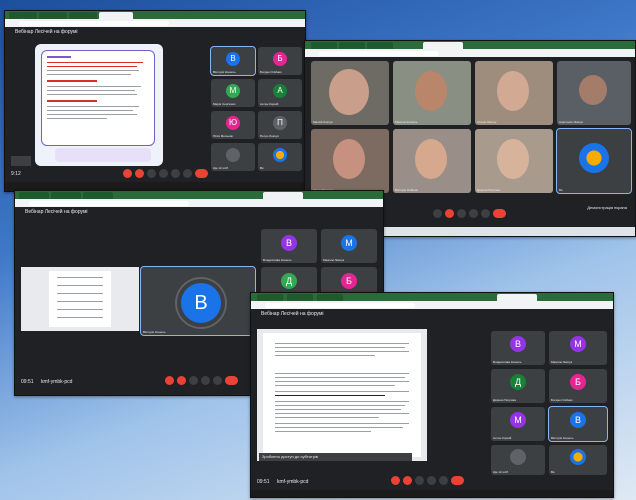 The width and height of the screenshot is (636, 500). I want to click on participant-tile: Д Дарина Петрова, so click(518, 386).